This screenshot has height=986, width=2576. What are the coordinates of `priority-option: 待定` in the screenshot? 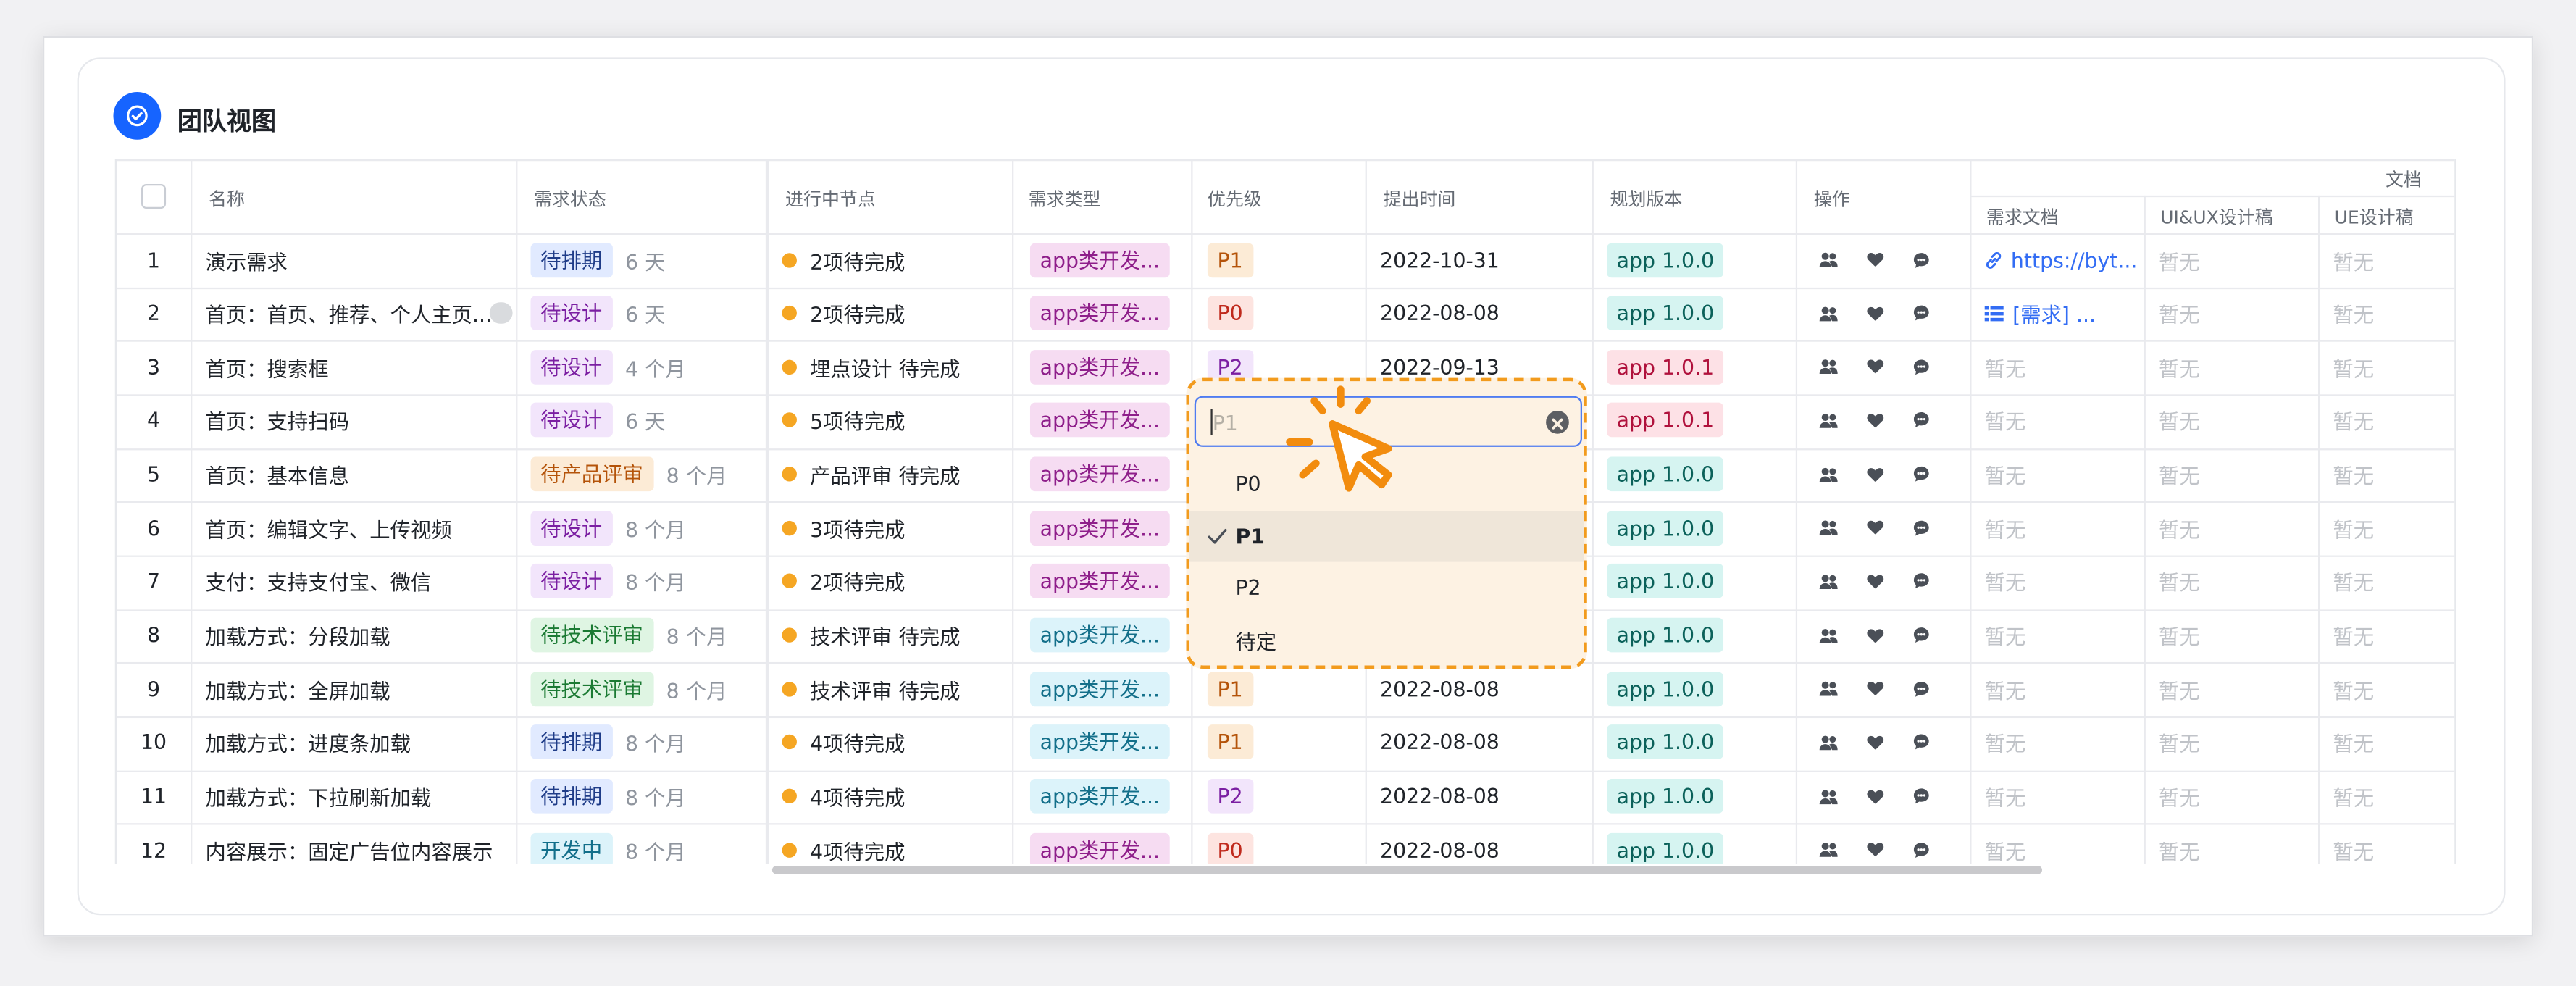 It's located at (1386, 639).